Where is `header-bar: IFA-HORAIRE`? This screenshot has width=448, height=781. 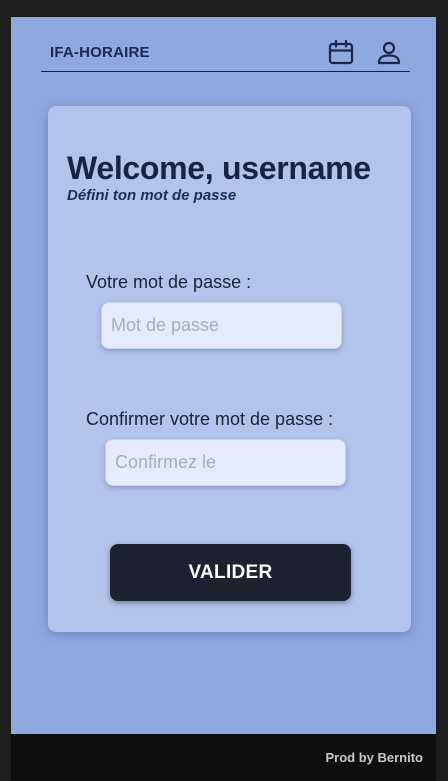 header-bar: IFA-HORAIRE is located at coordinates (225, 44).